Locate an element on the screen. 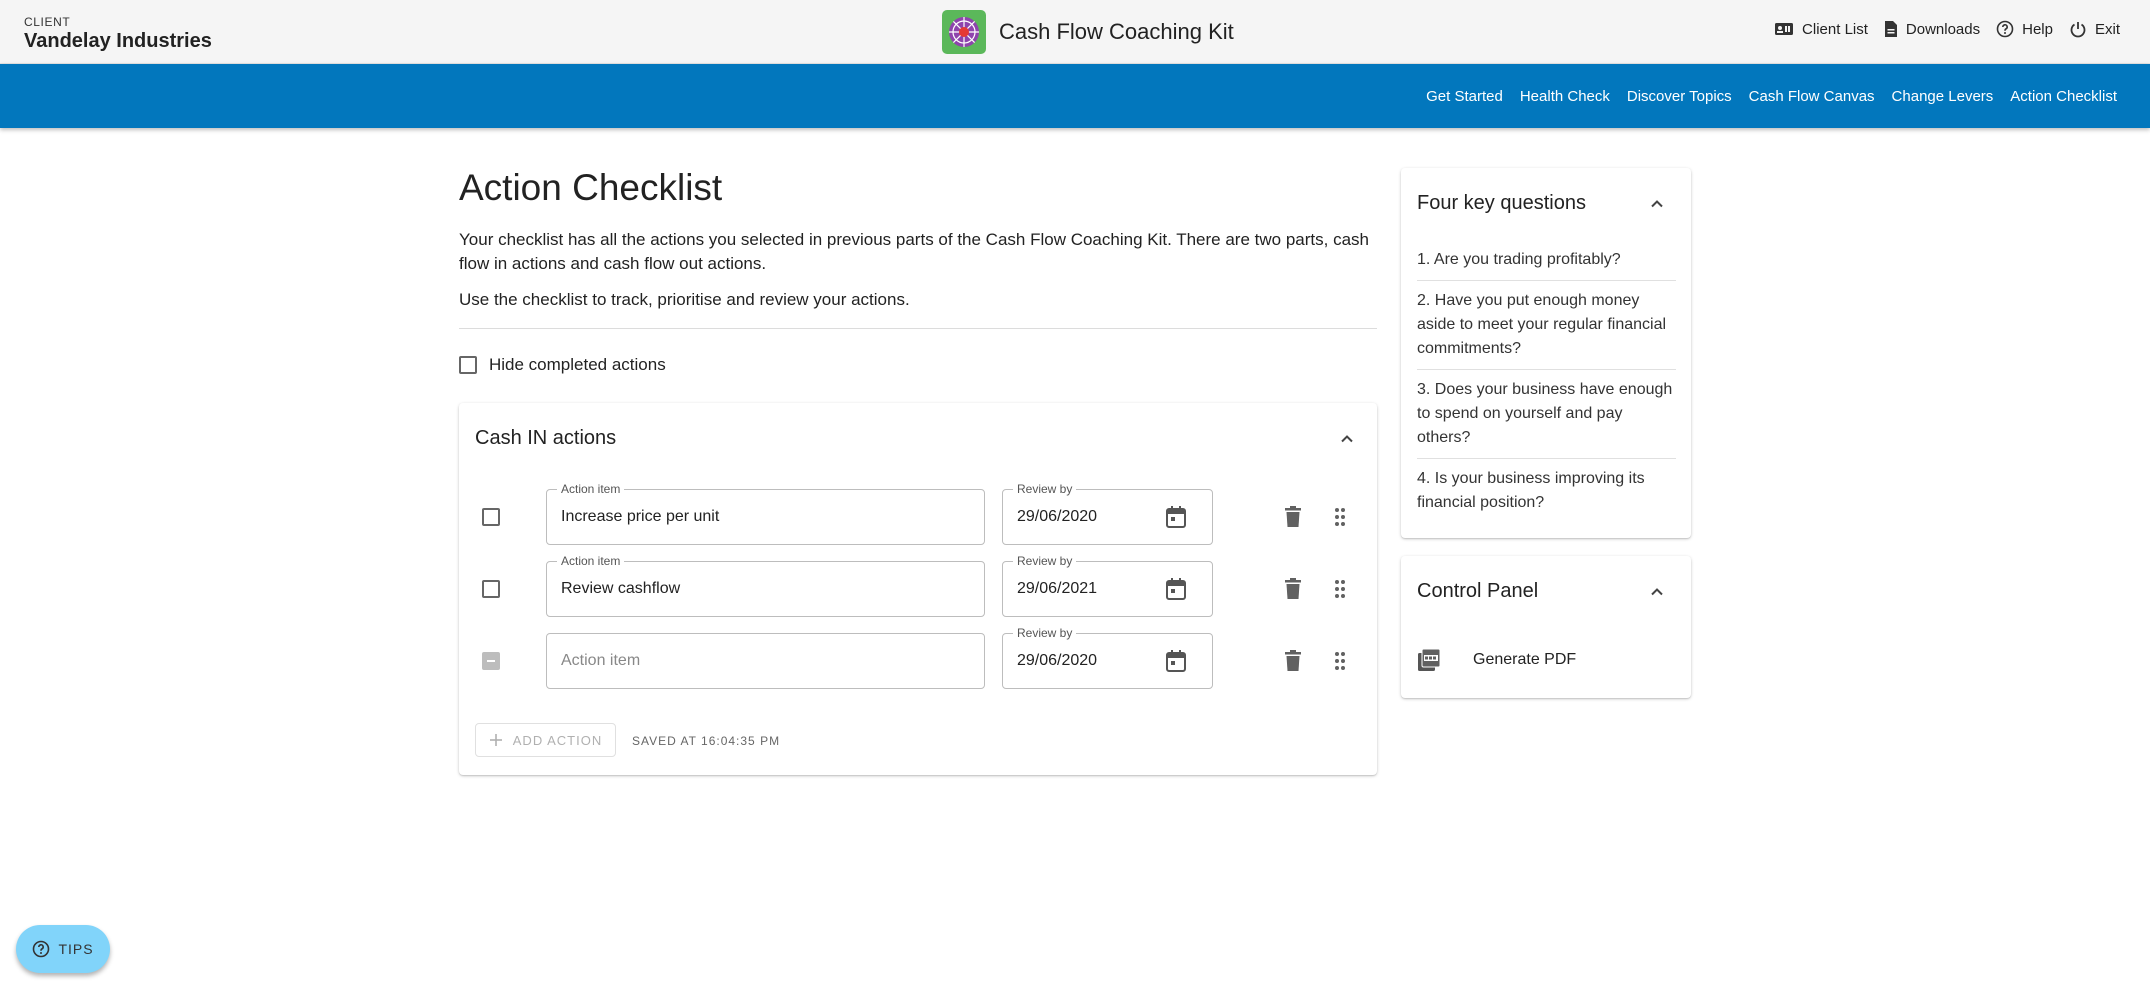 The height and width of the screenshot is (989, 2150). page-title: Action Checklist is located at coordinates (591, 187).